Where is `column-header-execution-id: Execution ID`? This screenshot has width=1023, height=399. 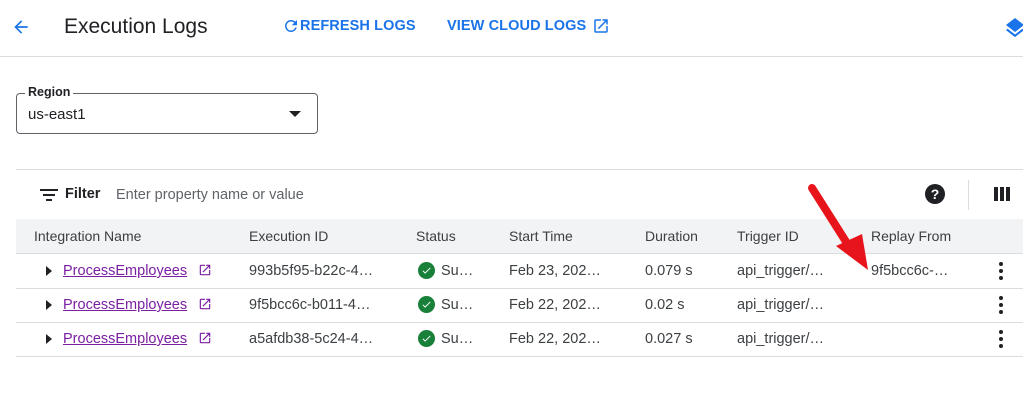 column-header-execution-id: Execution ID is located at coordinates (288, 236).